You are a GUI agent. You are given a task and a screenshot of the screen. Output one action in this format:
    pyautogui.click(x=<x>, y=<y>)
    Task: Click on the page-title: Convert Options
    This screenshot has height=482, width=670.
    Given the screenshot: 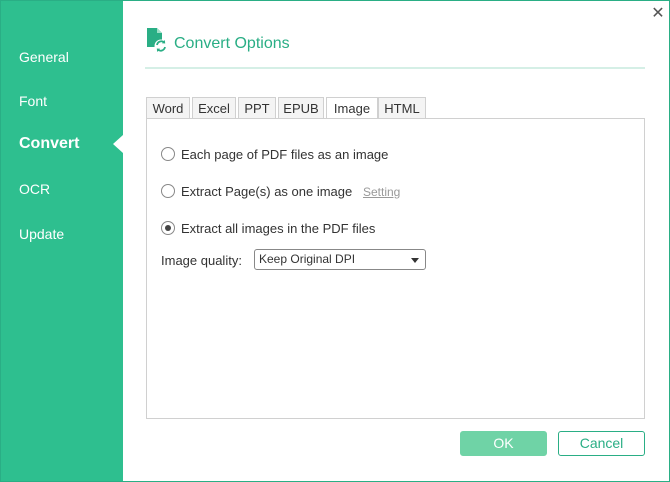 What is the action you would take?
    pyautogui.click(x=232, y=43)
    